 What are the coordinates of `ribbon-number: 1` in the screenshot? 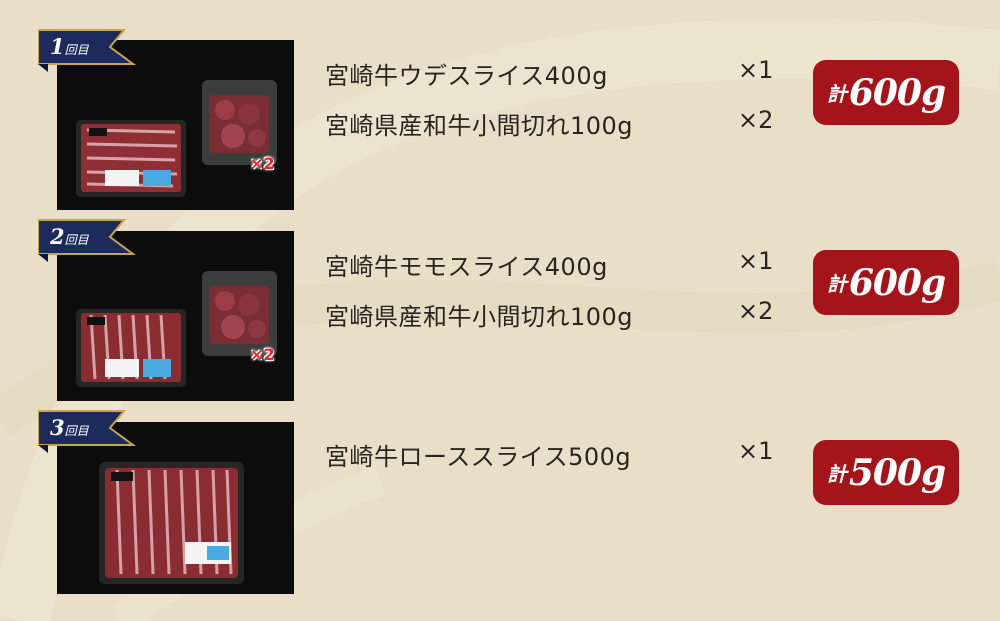 It's located at (57, 46).